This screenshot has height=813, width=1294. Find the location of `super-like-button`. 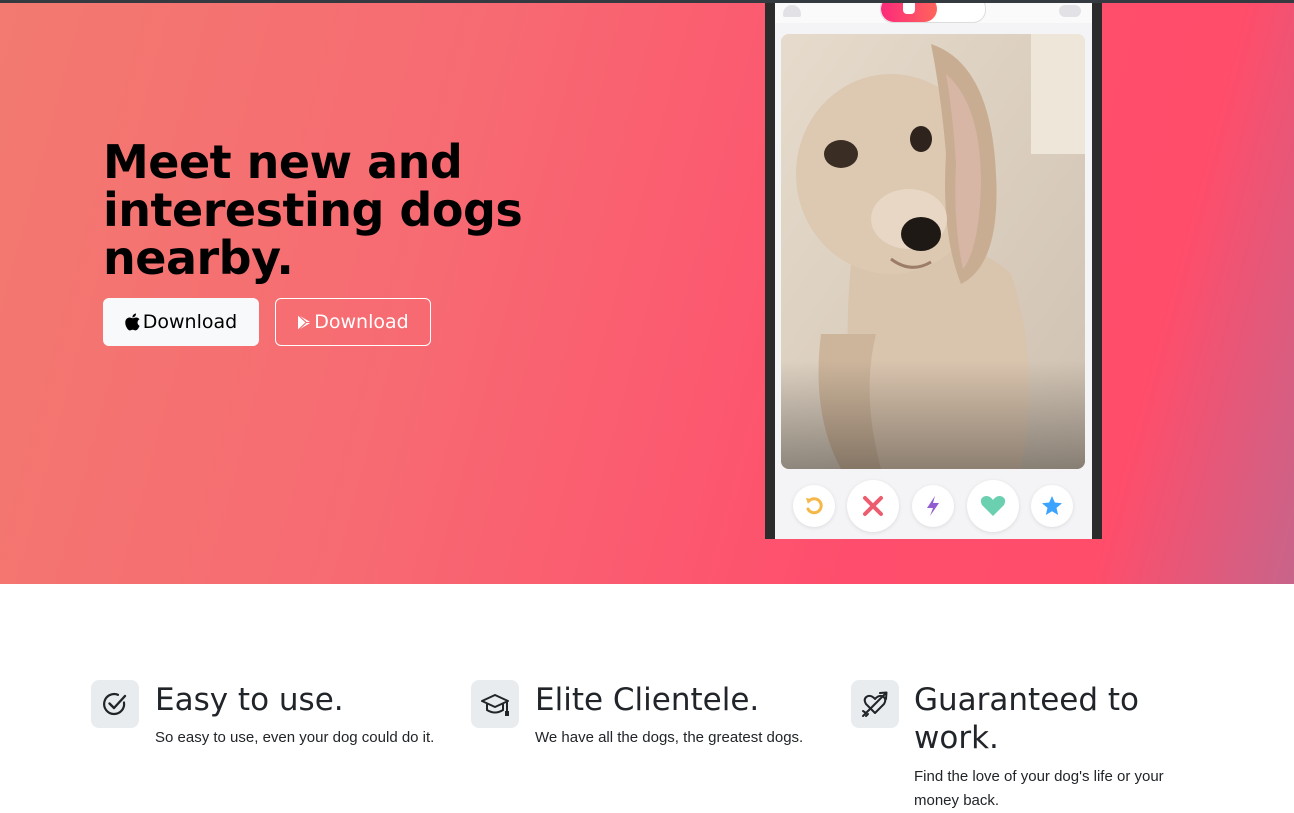

super-like-button is located at coordinates (1052, 506).